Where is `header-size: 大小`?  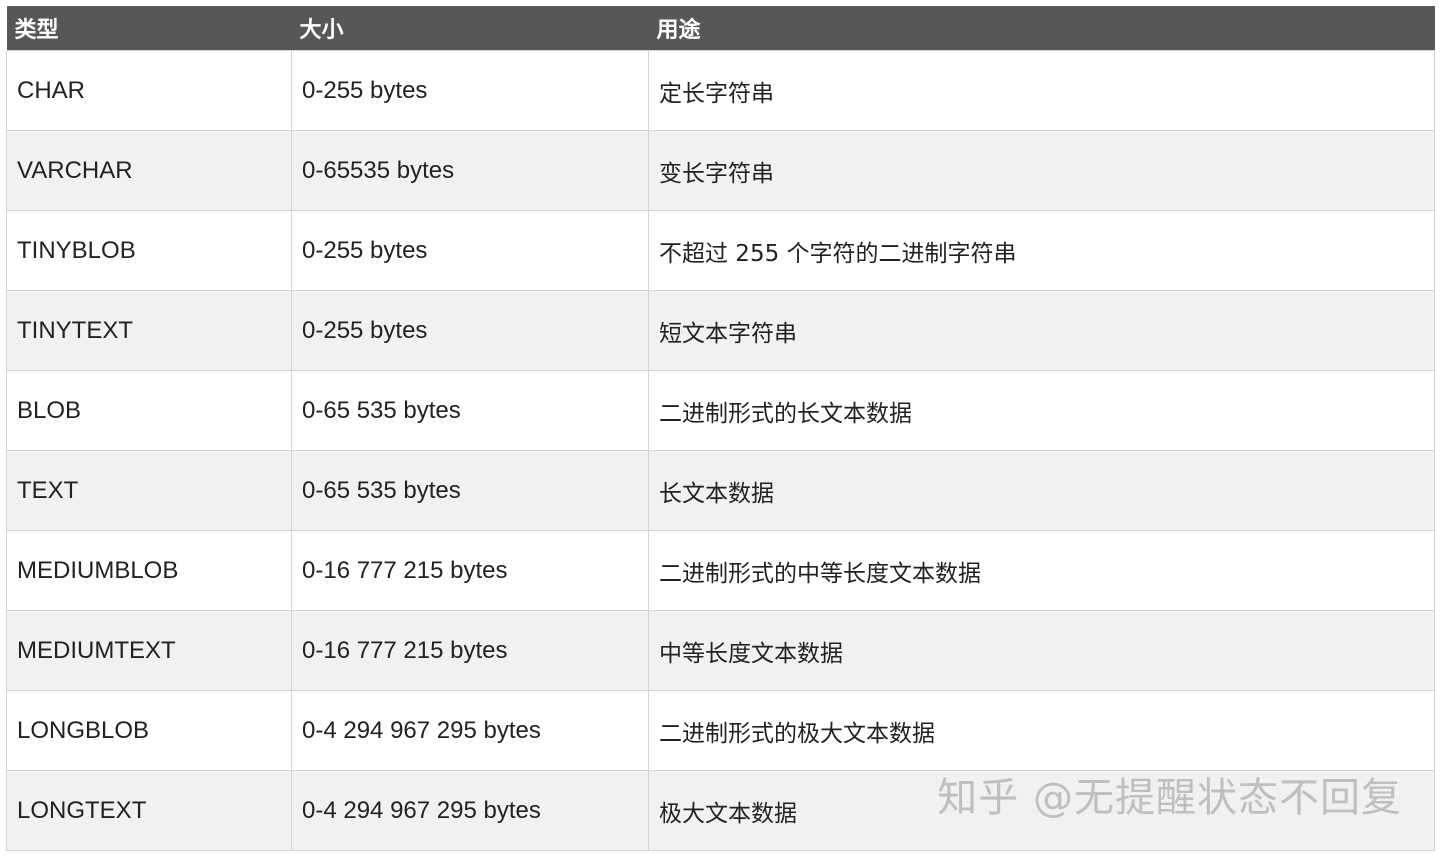 header-size: 大小 is located at coordinates (470, 28).